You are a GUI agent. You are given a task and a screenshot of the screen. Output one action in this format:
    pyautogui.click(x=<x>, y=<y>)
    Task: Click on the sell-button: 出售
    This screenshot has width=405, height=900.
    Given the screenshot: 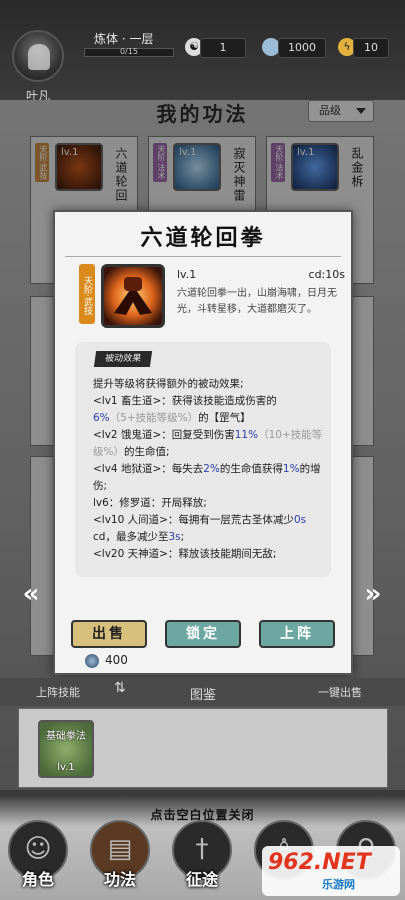 What is the action you would take?
    pyautogui.click(x=109, y=634)
    